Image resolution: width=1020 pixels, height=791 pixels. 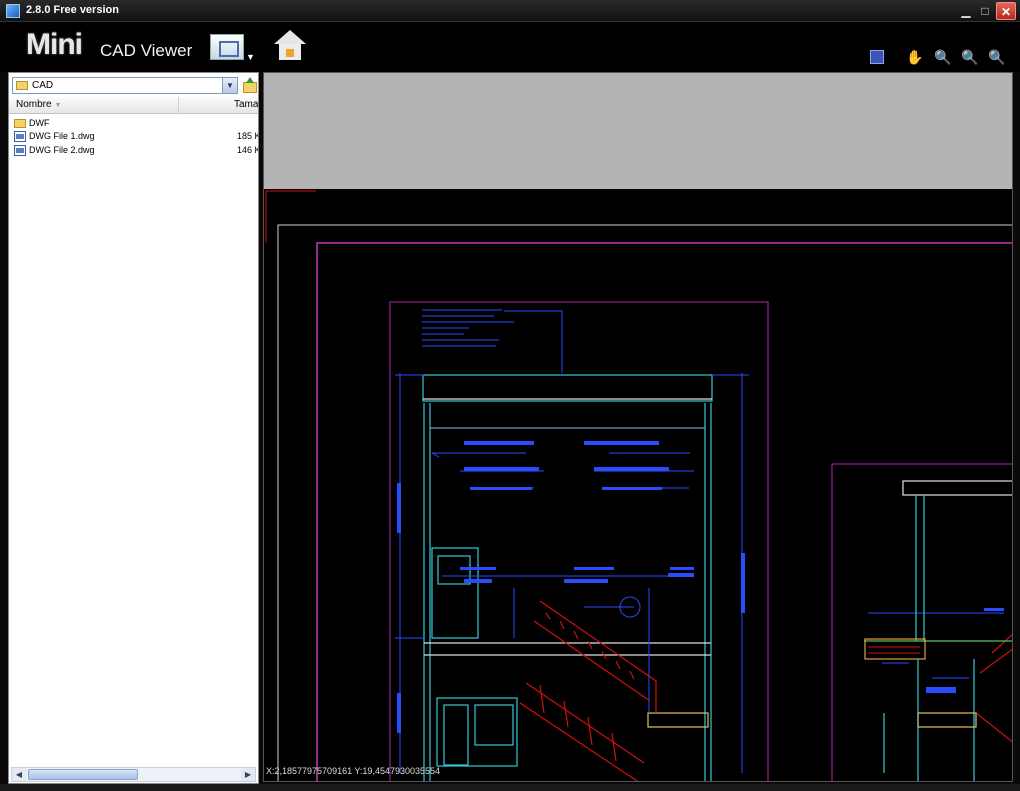 I want to click on detail-frame-right, so click(x=921, y=622).